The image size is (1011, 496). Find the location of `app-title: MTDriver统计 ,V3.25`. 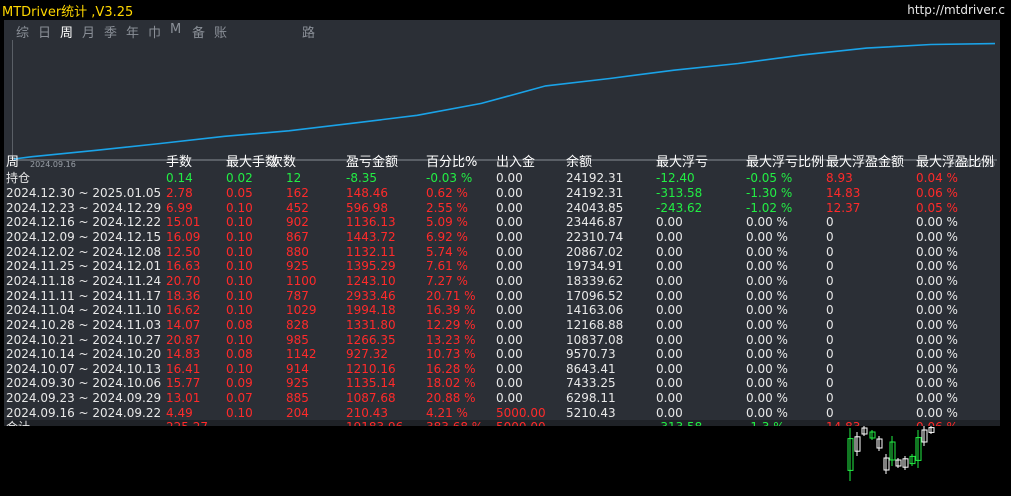

app-title: MTDriver统计 ,V3.25 is located at coordinates (68, 12).